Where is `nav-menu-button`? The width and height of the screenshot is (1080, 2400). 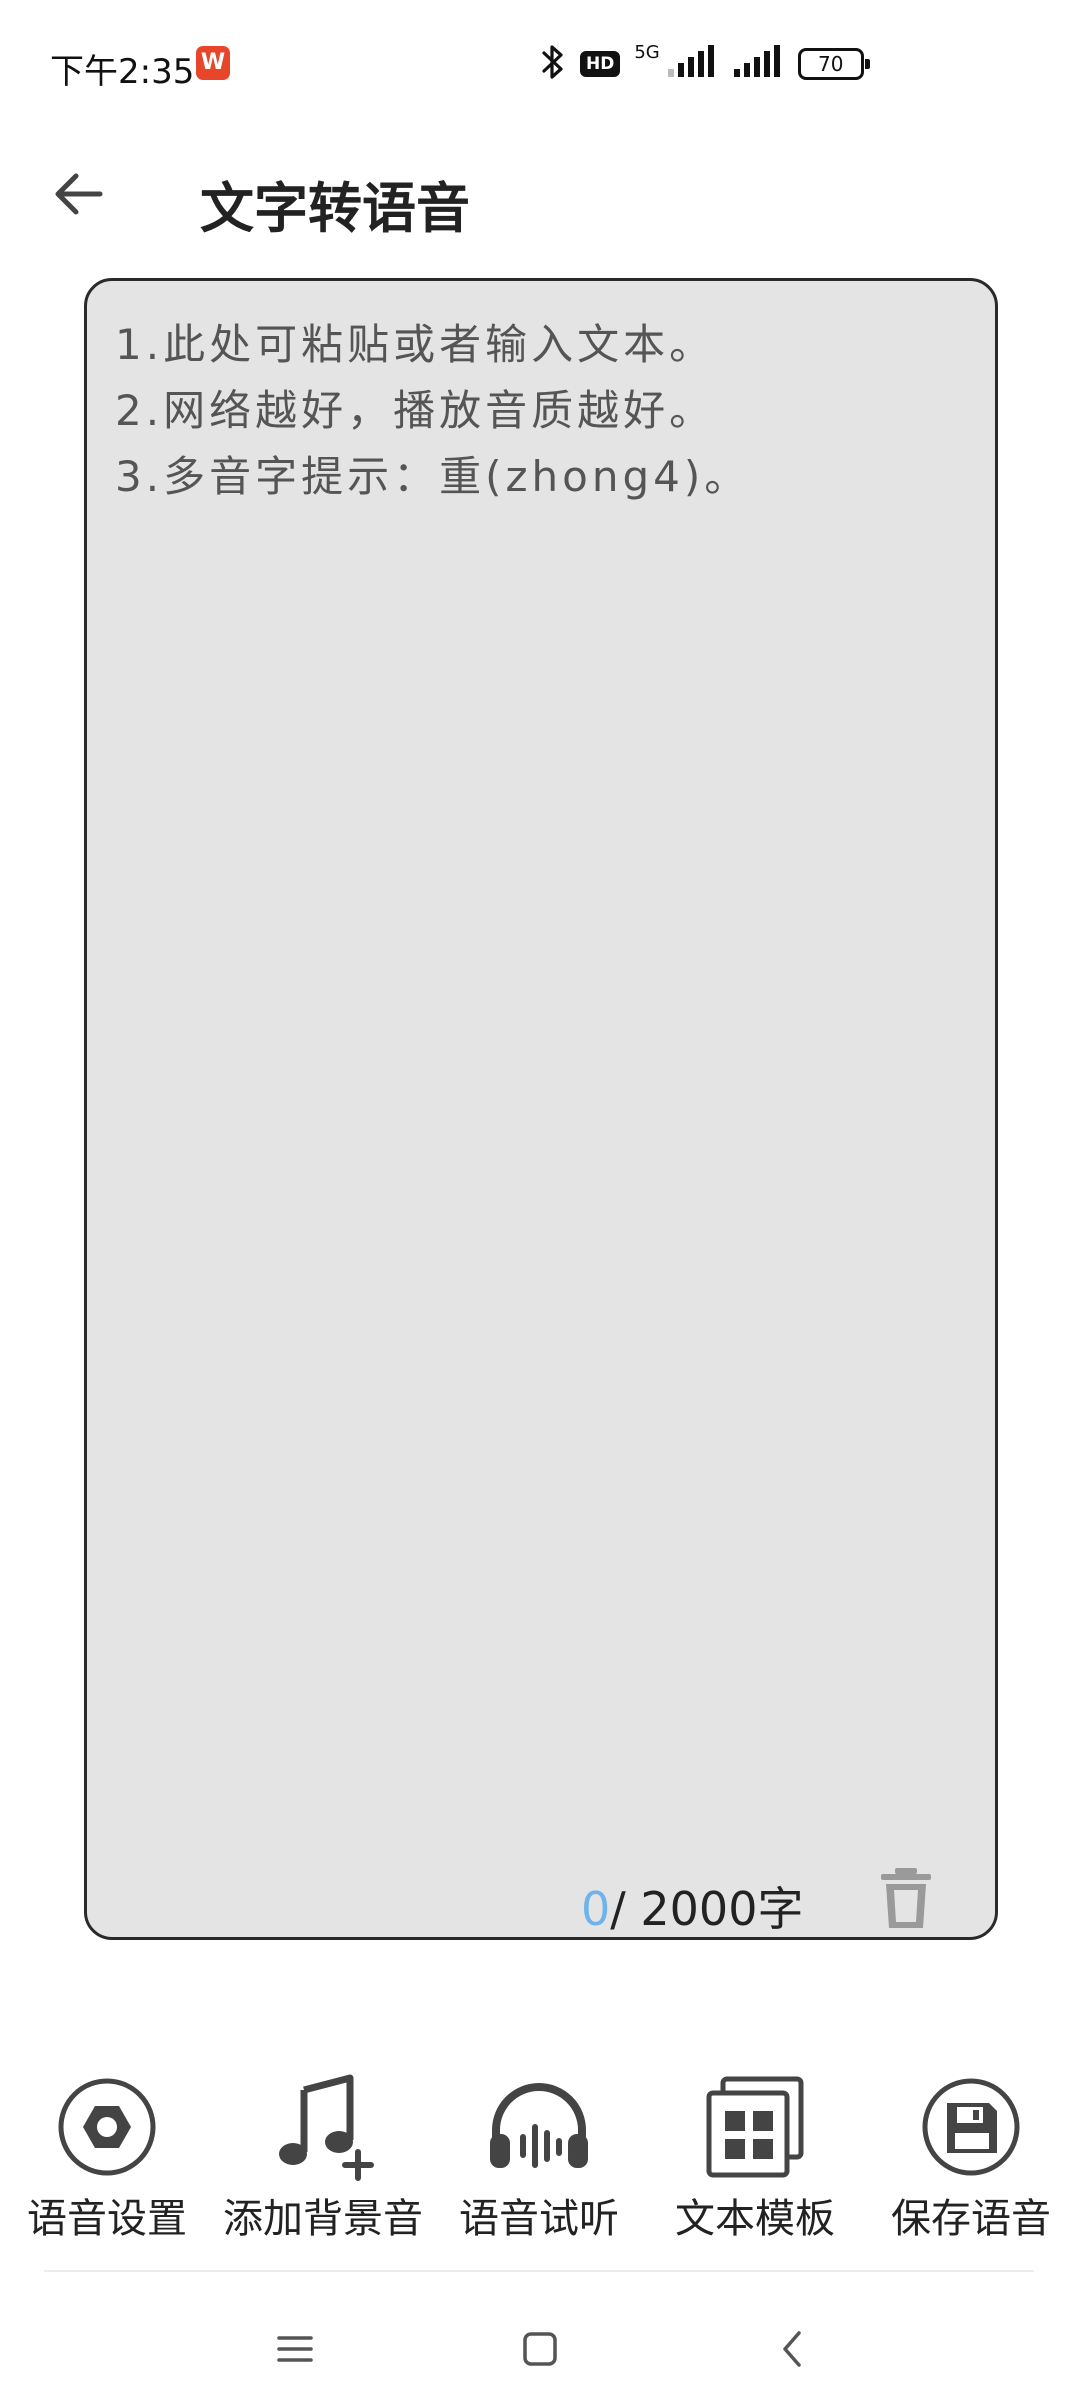 nav-menu-button is located at coordinates (295, 2349).